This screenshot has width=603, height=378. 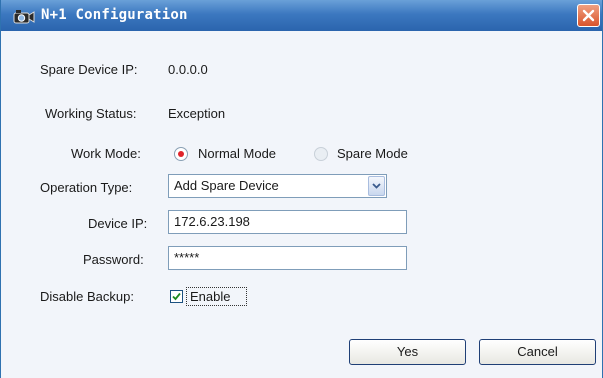 I want to click on work-mode-label: Work Mode:, so click(x=106, y=153).